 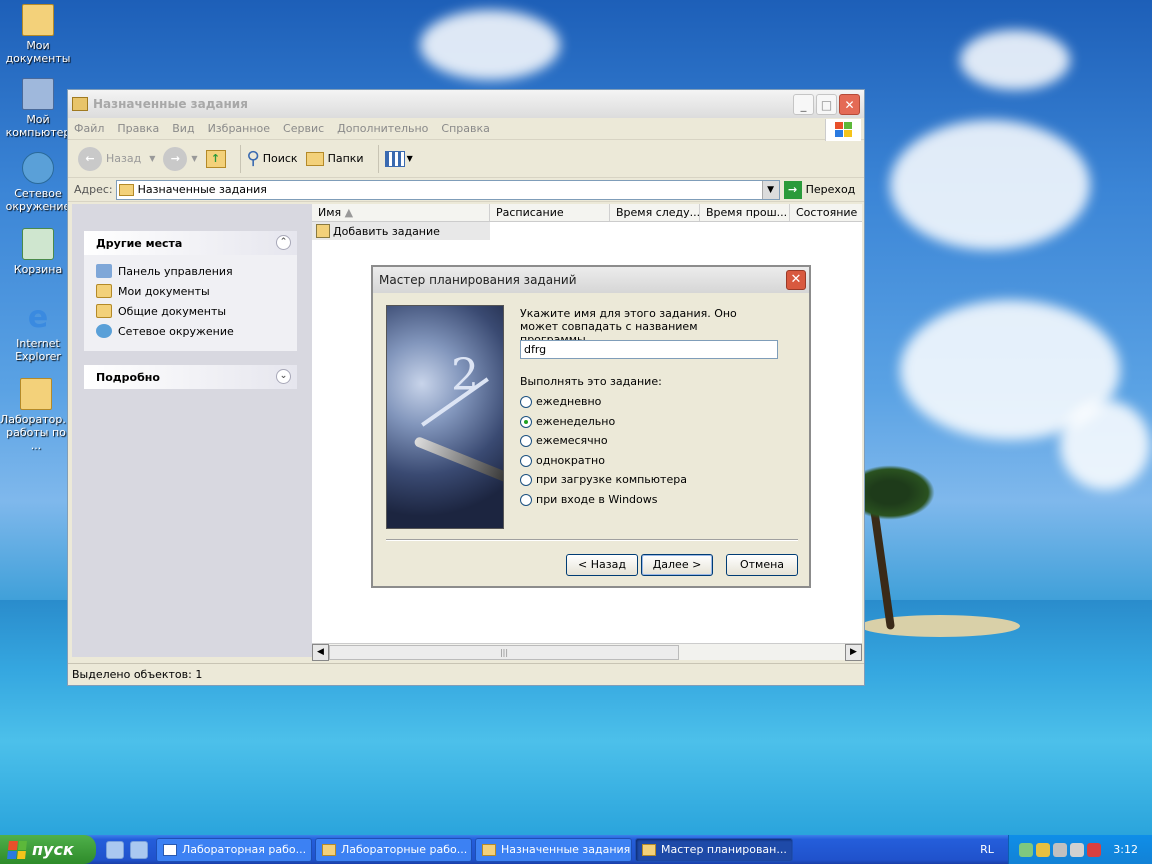 I want to click on dialog-titlebar: Мастер планирования заданий ✕, so click(x=591, y=280).